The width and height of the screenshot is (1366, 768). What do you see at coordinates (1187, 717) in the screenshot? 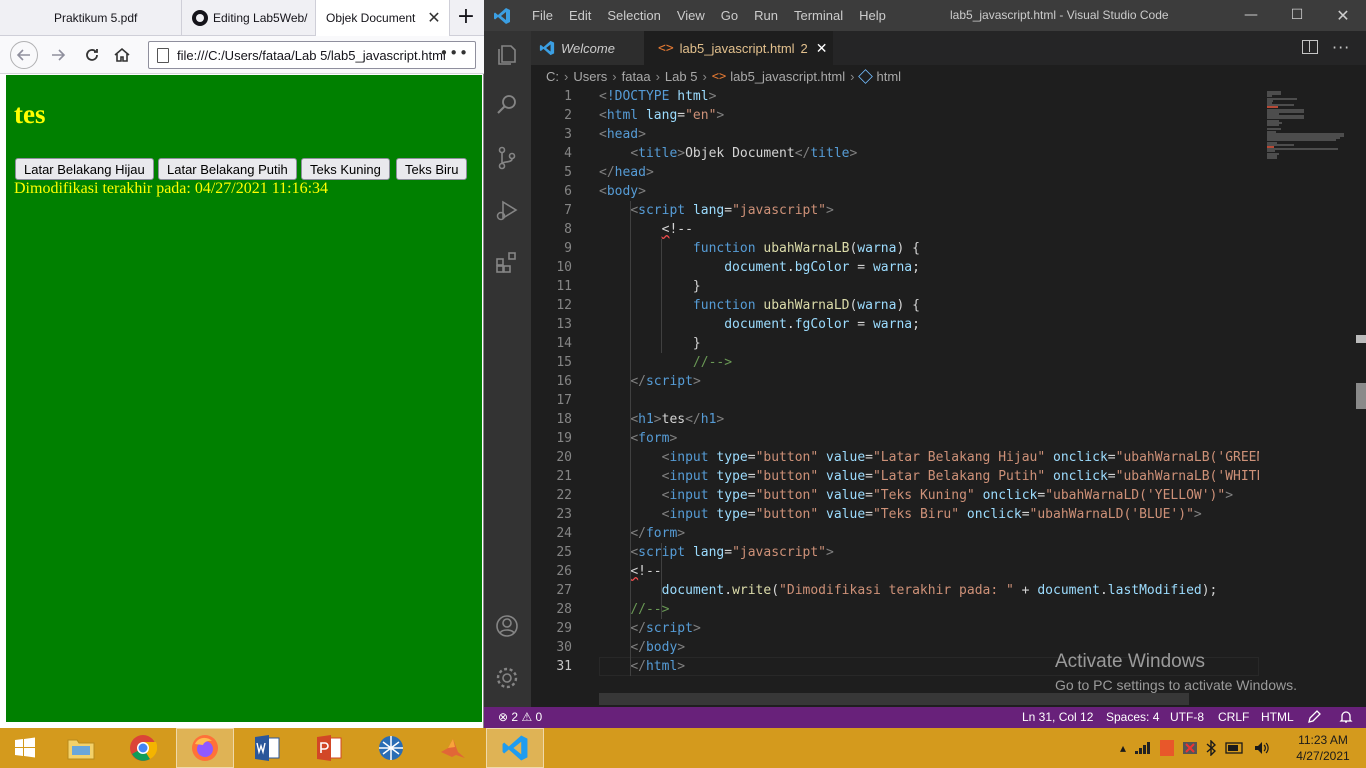
I see `encoding-setting: UTF-8` at bounding box center [1187, 717].